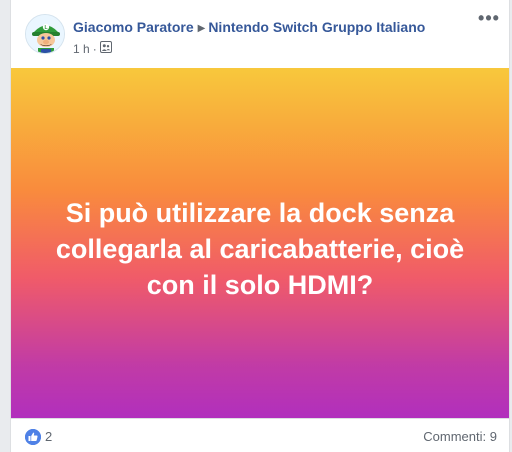 This screenshot has width=512, height=452. I want to click on comments-label: Commenti:, so click(455, 436).